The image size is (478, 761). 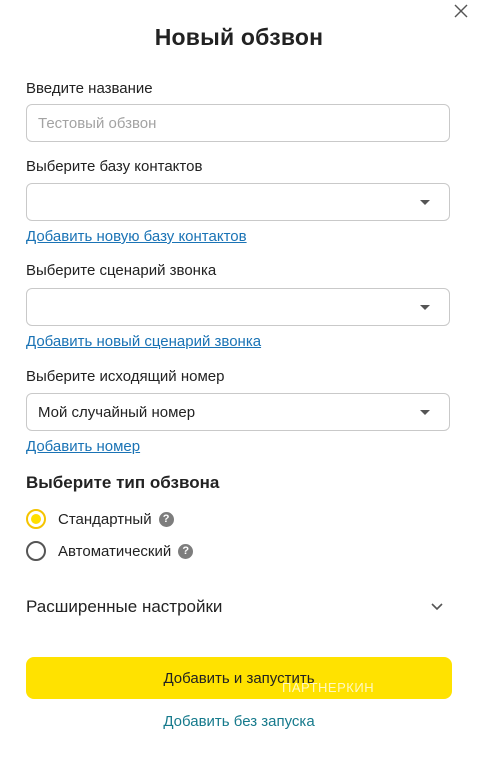 What do you see at coordinates (437, 607) in the screenshot?
I see `chevron-down-icon` at bounding box center [437, 607].